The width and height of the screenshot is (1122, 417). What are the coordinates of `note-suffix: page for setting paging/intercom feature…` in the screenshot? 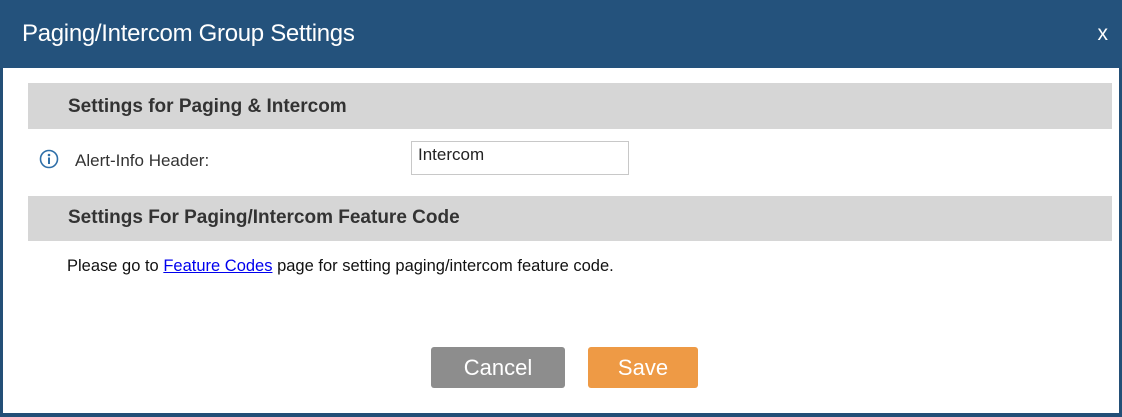 It's located at (443, 266).